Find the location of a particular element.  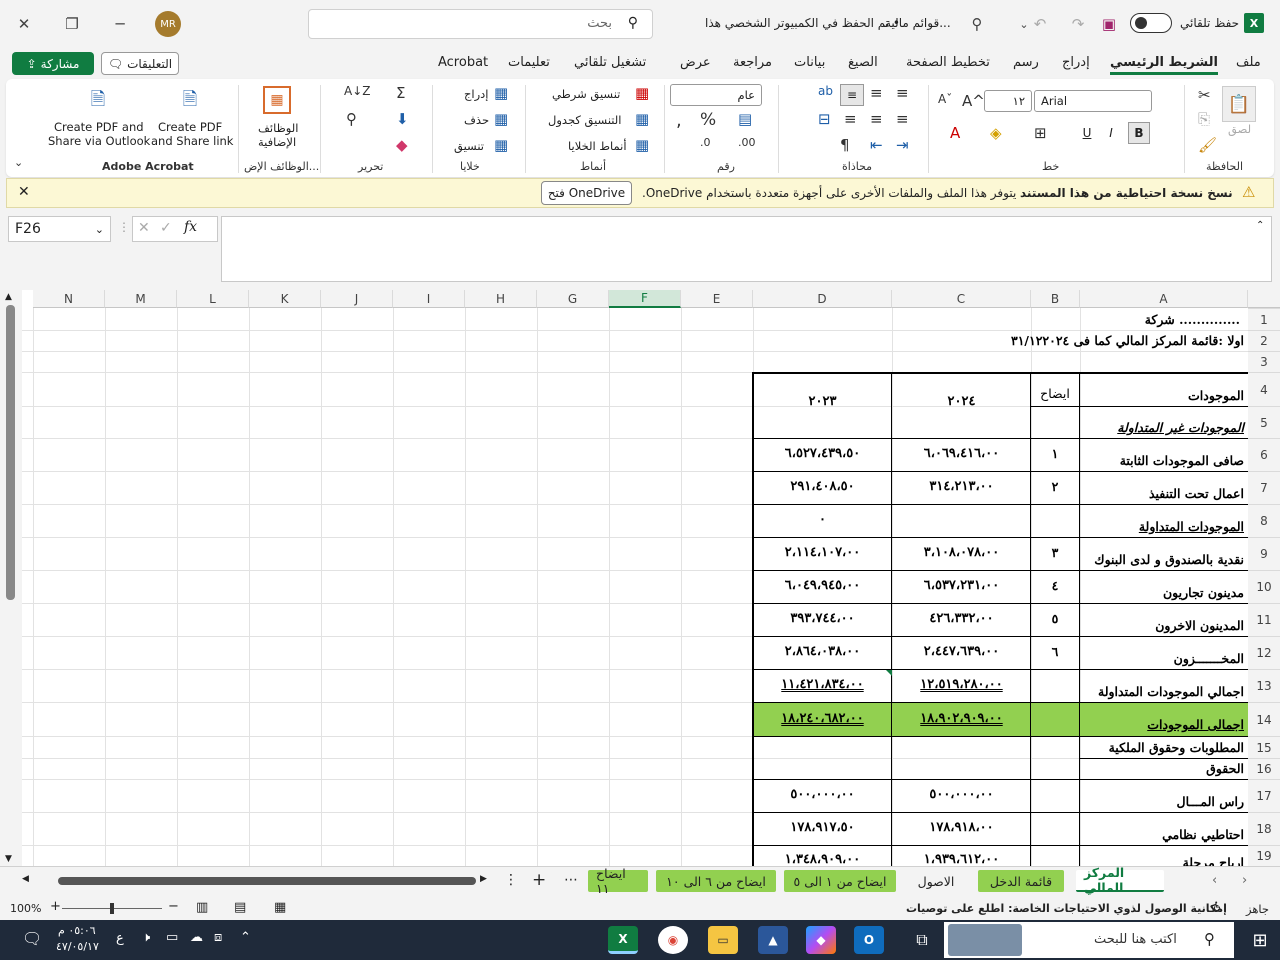

search-input: ⚲ بحث is located at coordinates (480, 24).